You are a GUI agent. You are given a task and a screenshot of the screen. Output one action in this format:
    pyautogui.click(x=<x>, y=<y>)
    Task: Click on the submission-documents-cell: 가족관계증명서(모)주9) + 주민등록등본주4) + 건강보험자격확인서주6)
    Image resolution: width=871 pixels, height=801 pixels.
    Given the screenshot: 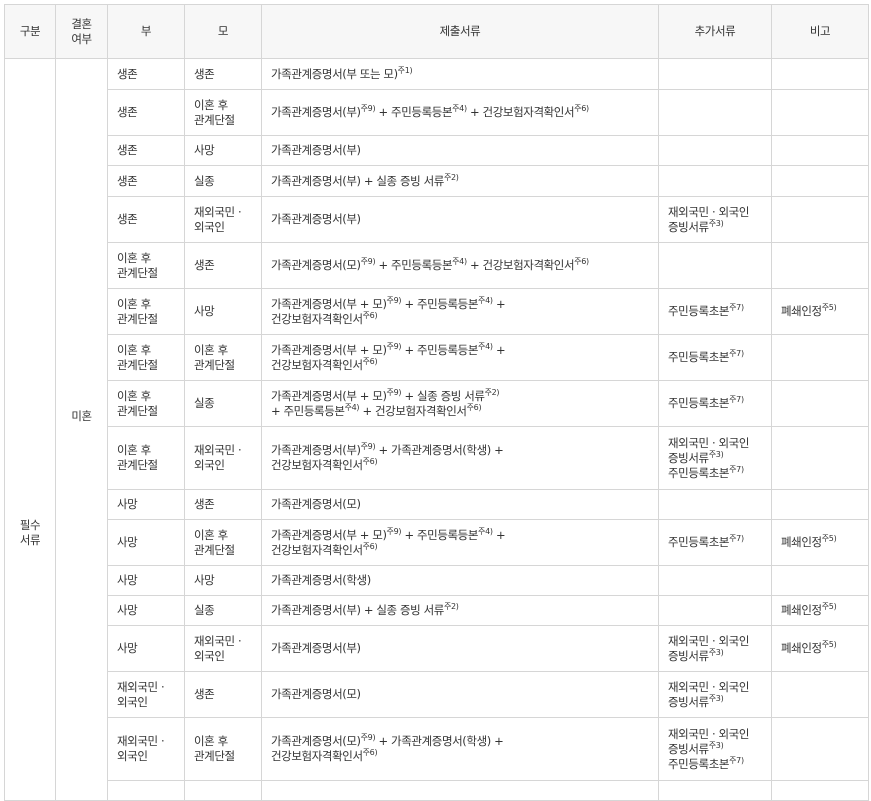 What is the action you would take?
    pyautogui.click(x=460, y=265)
    